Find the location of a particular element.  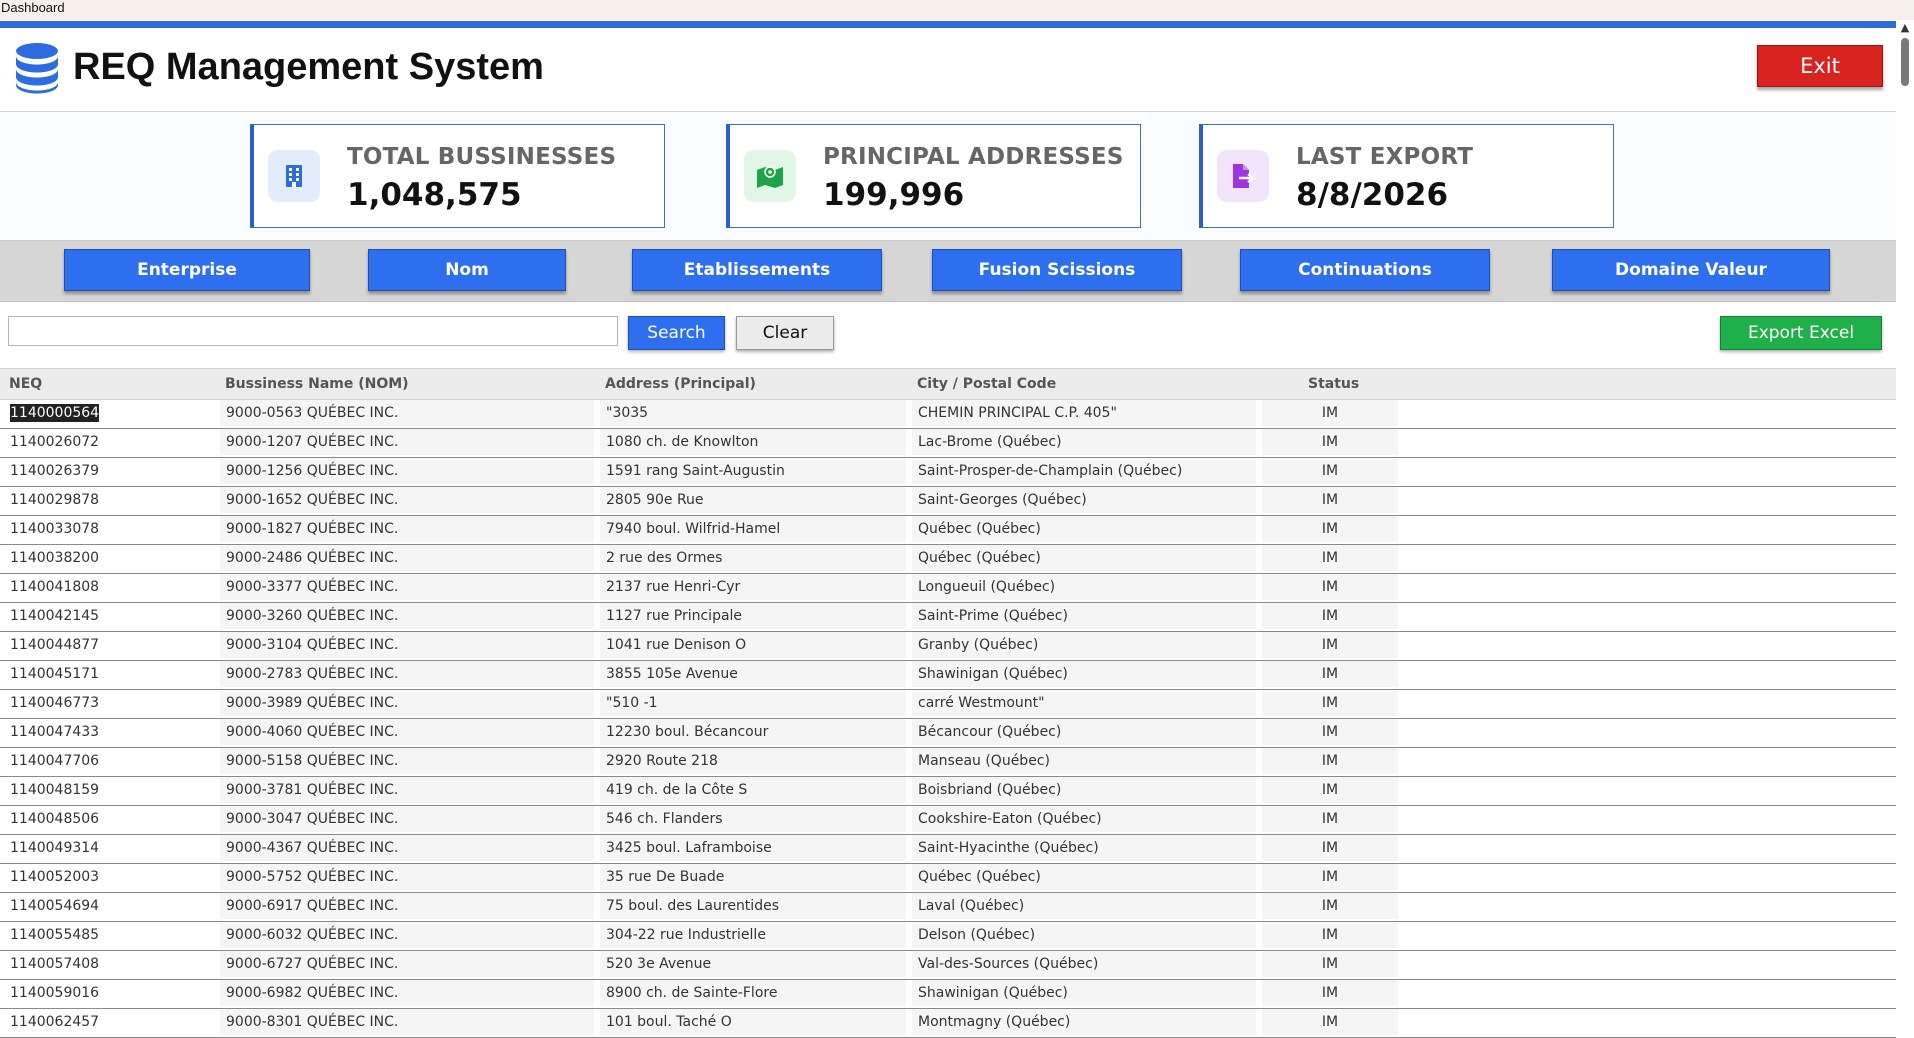

cell-city: Bécancour (Québec) is located at coordinates (1084, 732).